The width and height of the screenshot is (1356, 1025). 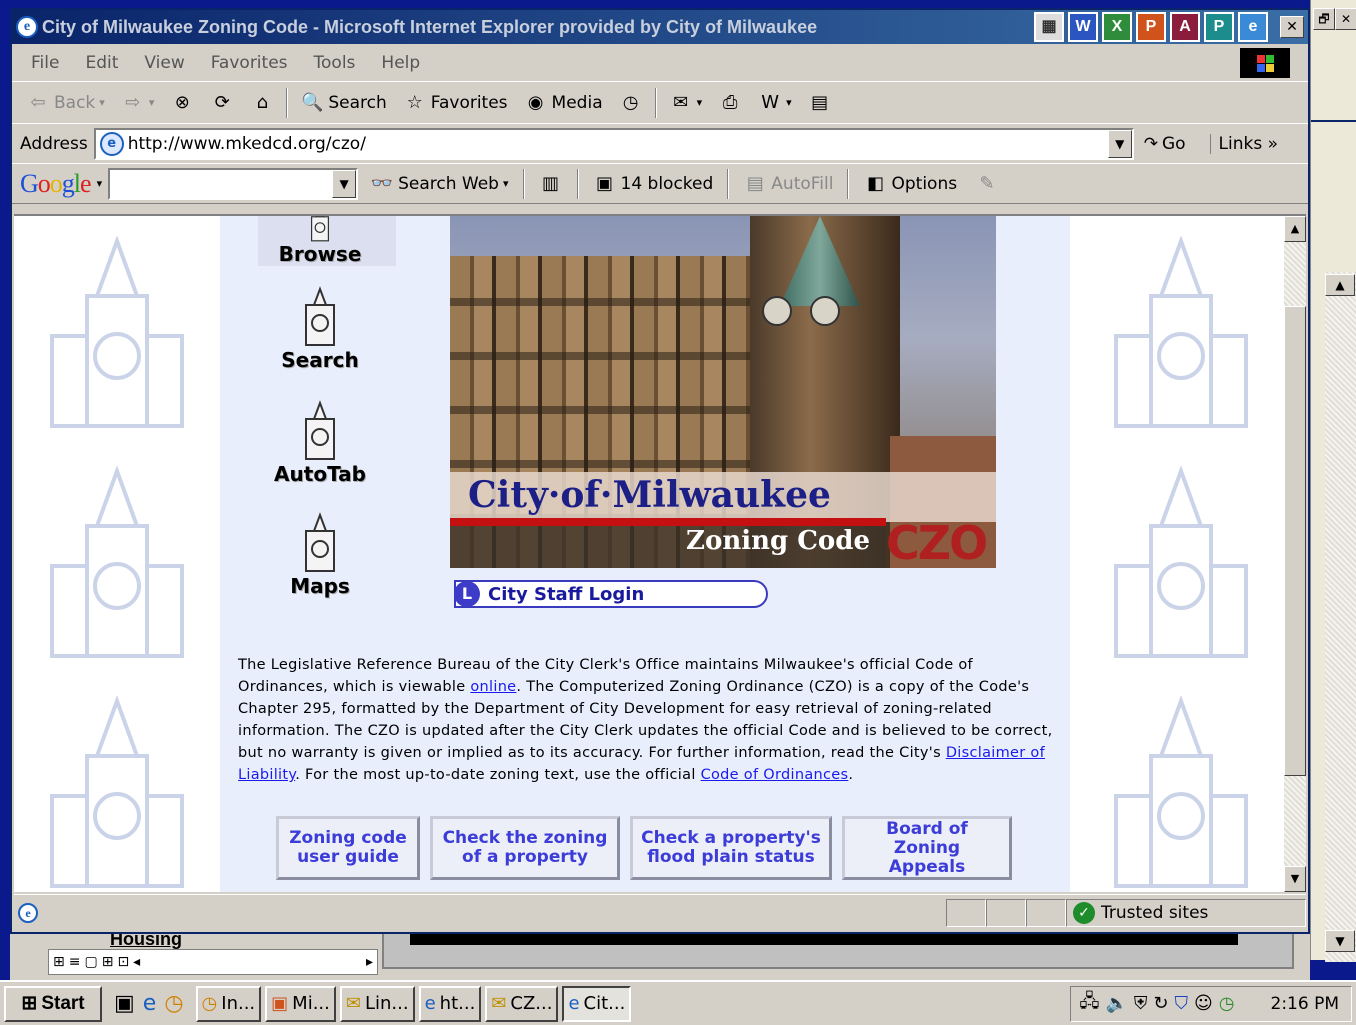 I want to click on ie-icon: e, so click(x=150, y=1003).